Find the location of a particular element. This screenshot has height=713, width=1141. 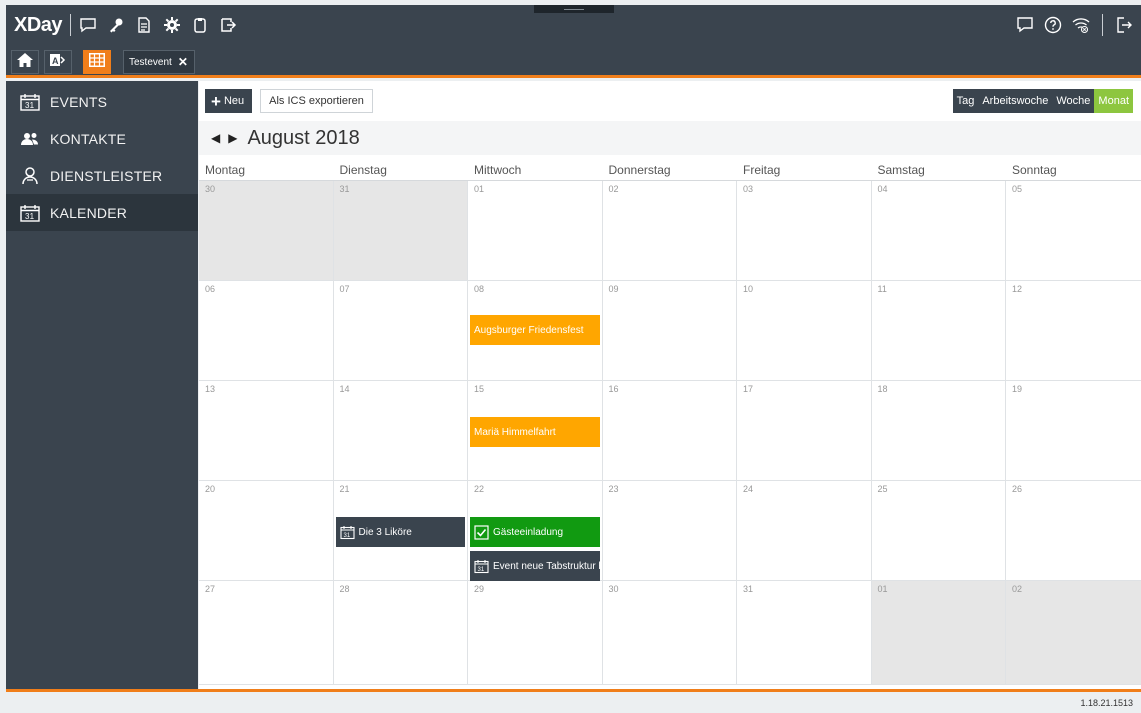

sidebar-item-kontakte: KONTAKTE is located at coordinates (102, 138).